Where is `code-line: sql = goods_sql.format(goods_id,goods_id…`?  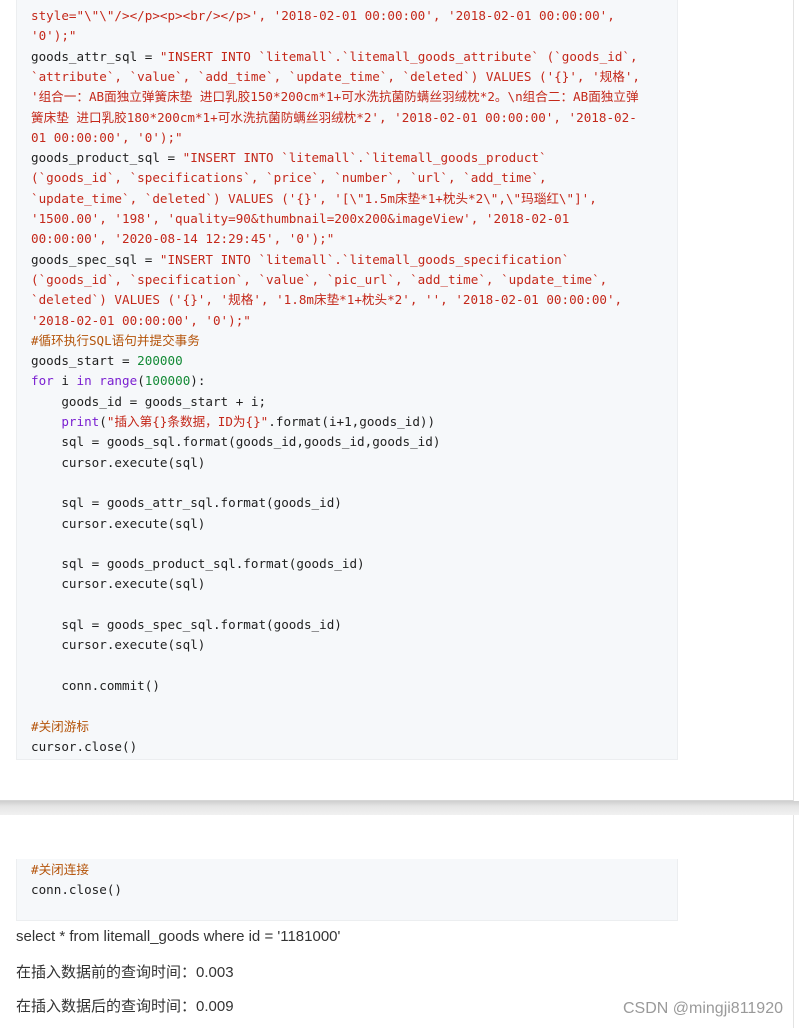
code-line: sql = goods_sql.format(goods_id,goods_id… is located at coordinates (350, 442).